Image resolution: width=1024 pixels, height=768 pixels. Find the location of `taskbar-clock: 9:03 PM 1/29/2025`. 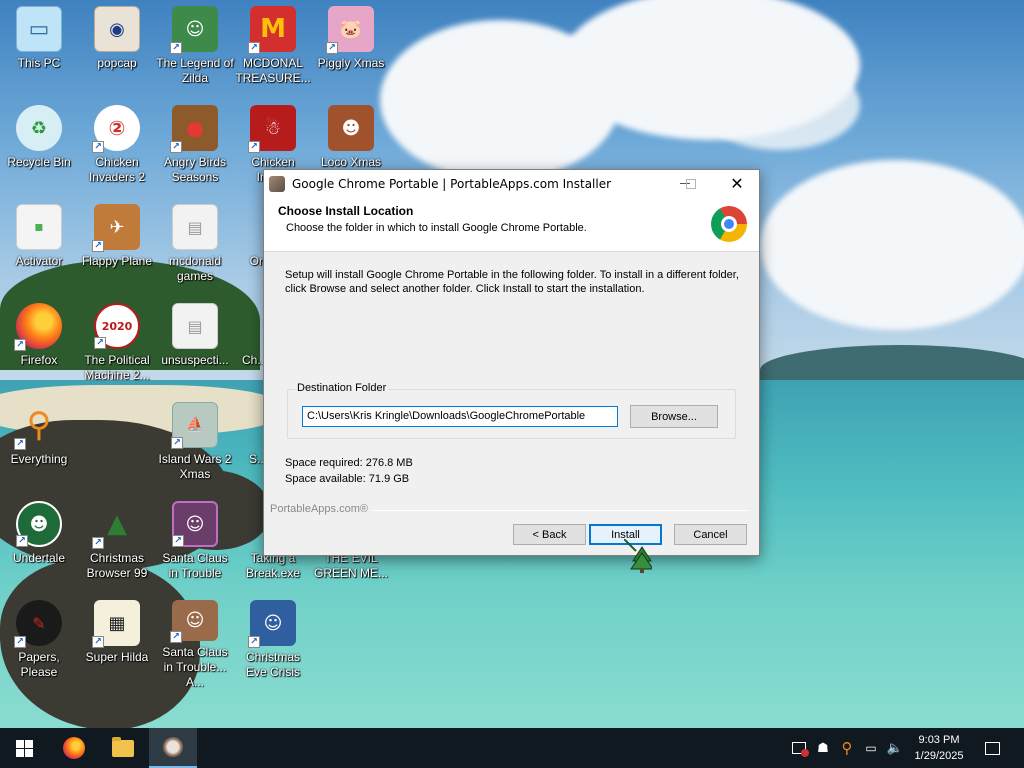

taskbar-clock: 9:03 PM 1/29/2025 is located at coordinates (939, 748).